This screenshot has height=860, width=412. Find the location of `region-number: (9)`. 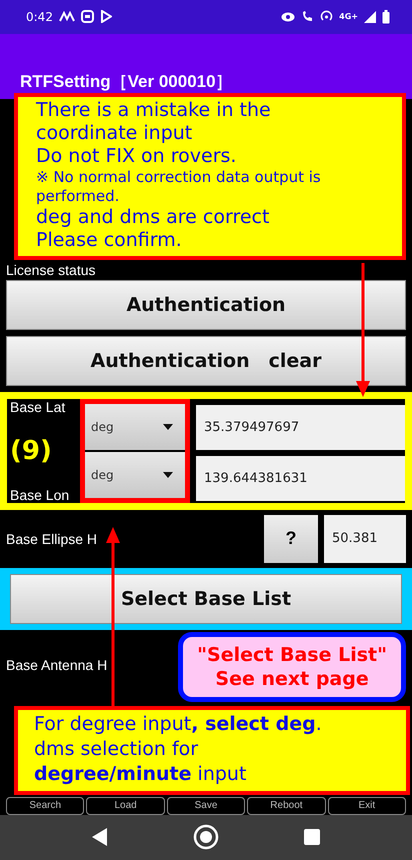

region-number: (9) is located at coordinates (31, 450).